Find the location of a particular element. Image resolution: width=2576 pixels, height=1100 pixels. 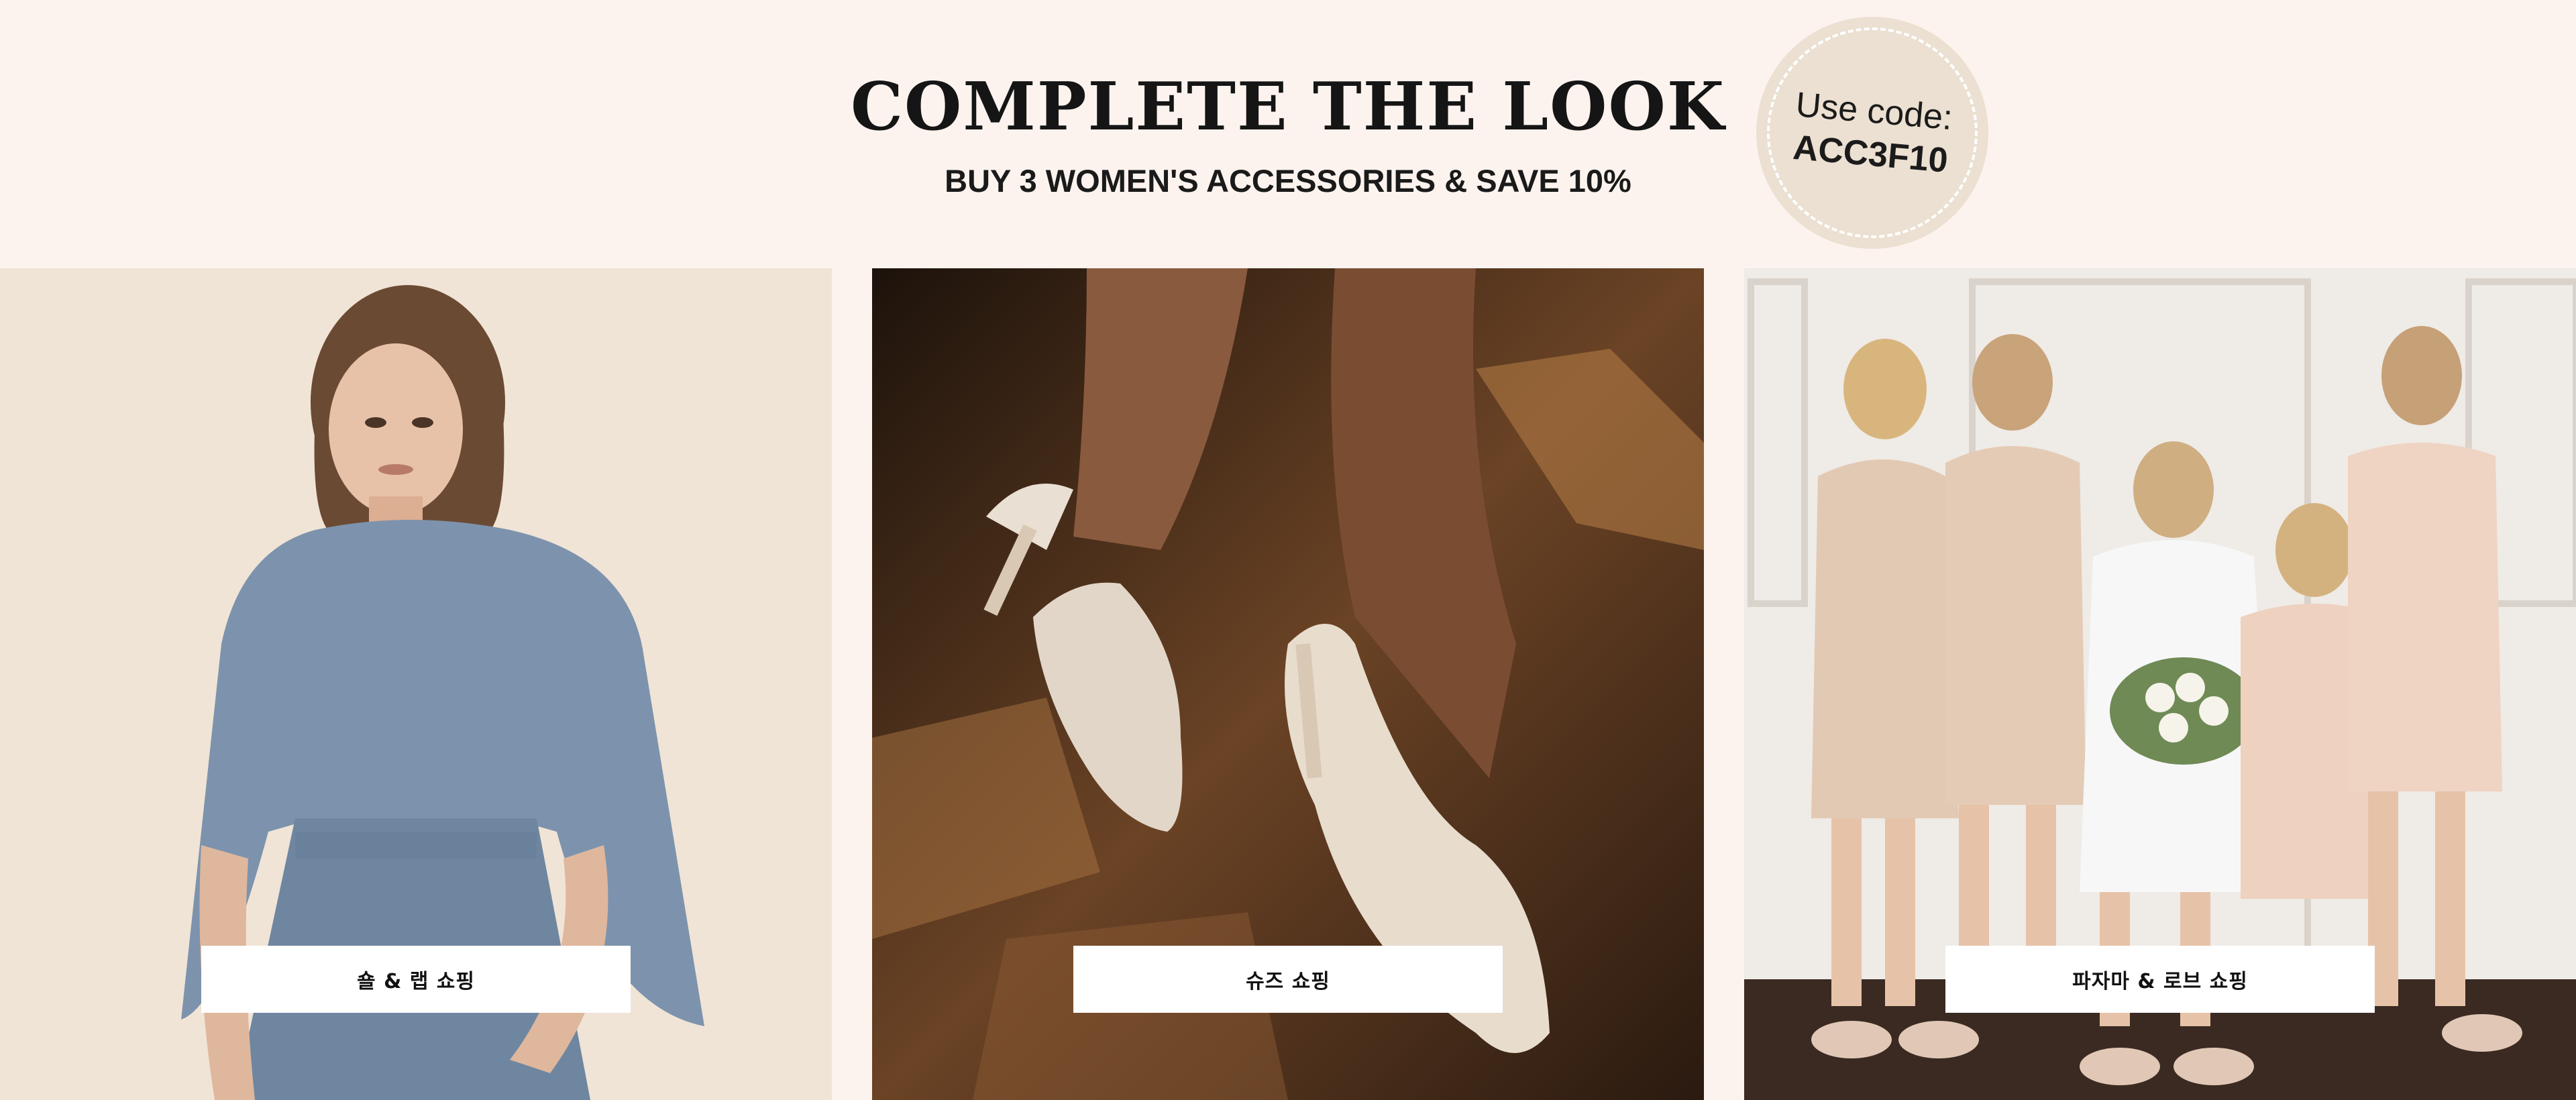

promo-subtitle: BUY 3 WOMEN'S ACCESSORIES & SAVE 10% is located at coordinates (1288, 181).